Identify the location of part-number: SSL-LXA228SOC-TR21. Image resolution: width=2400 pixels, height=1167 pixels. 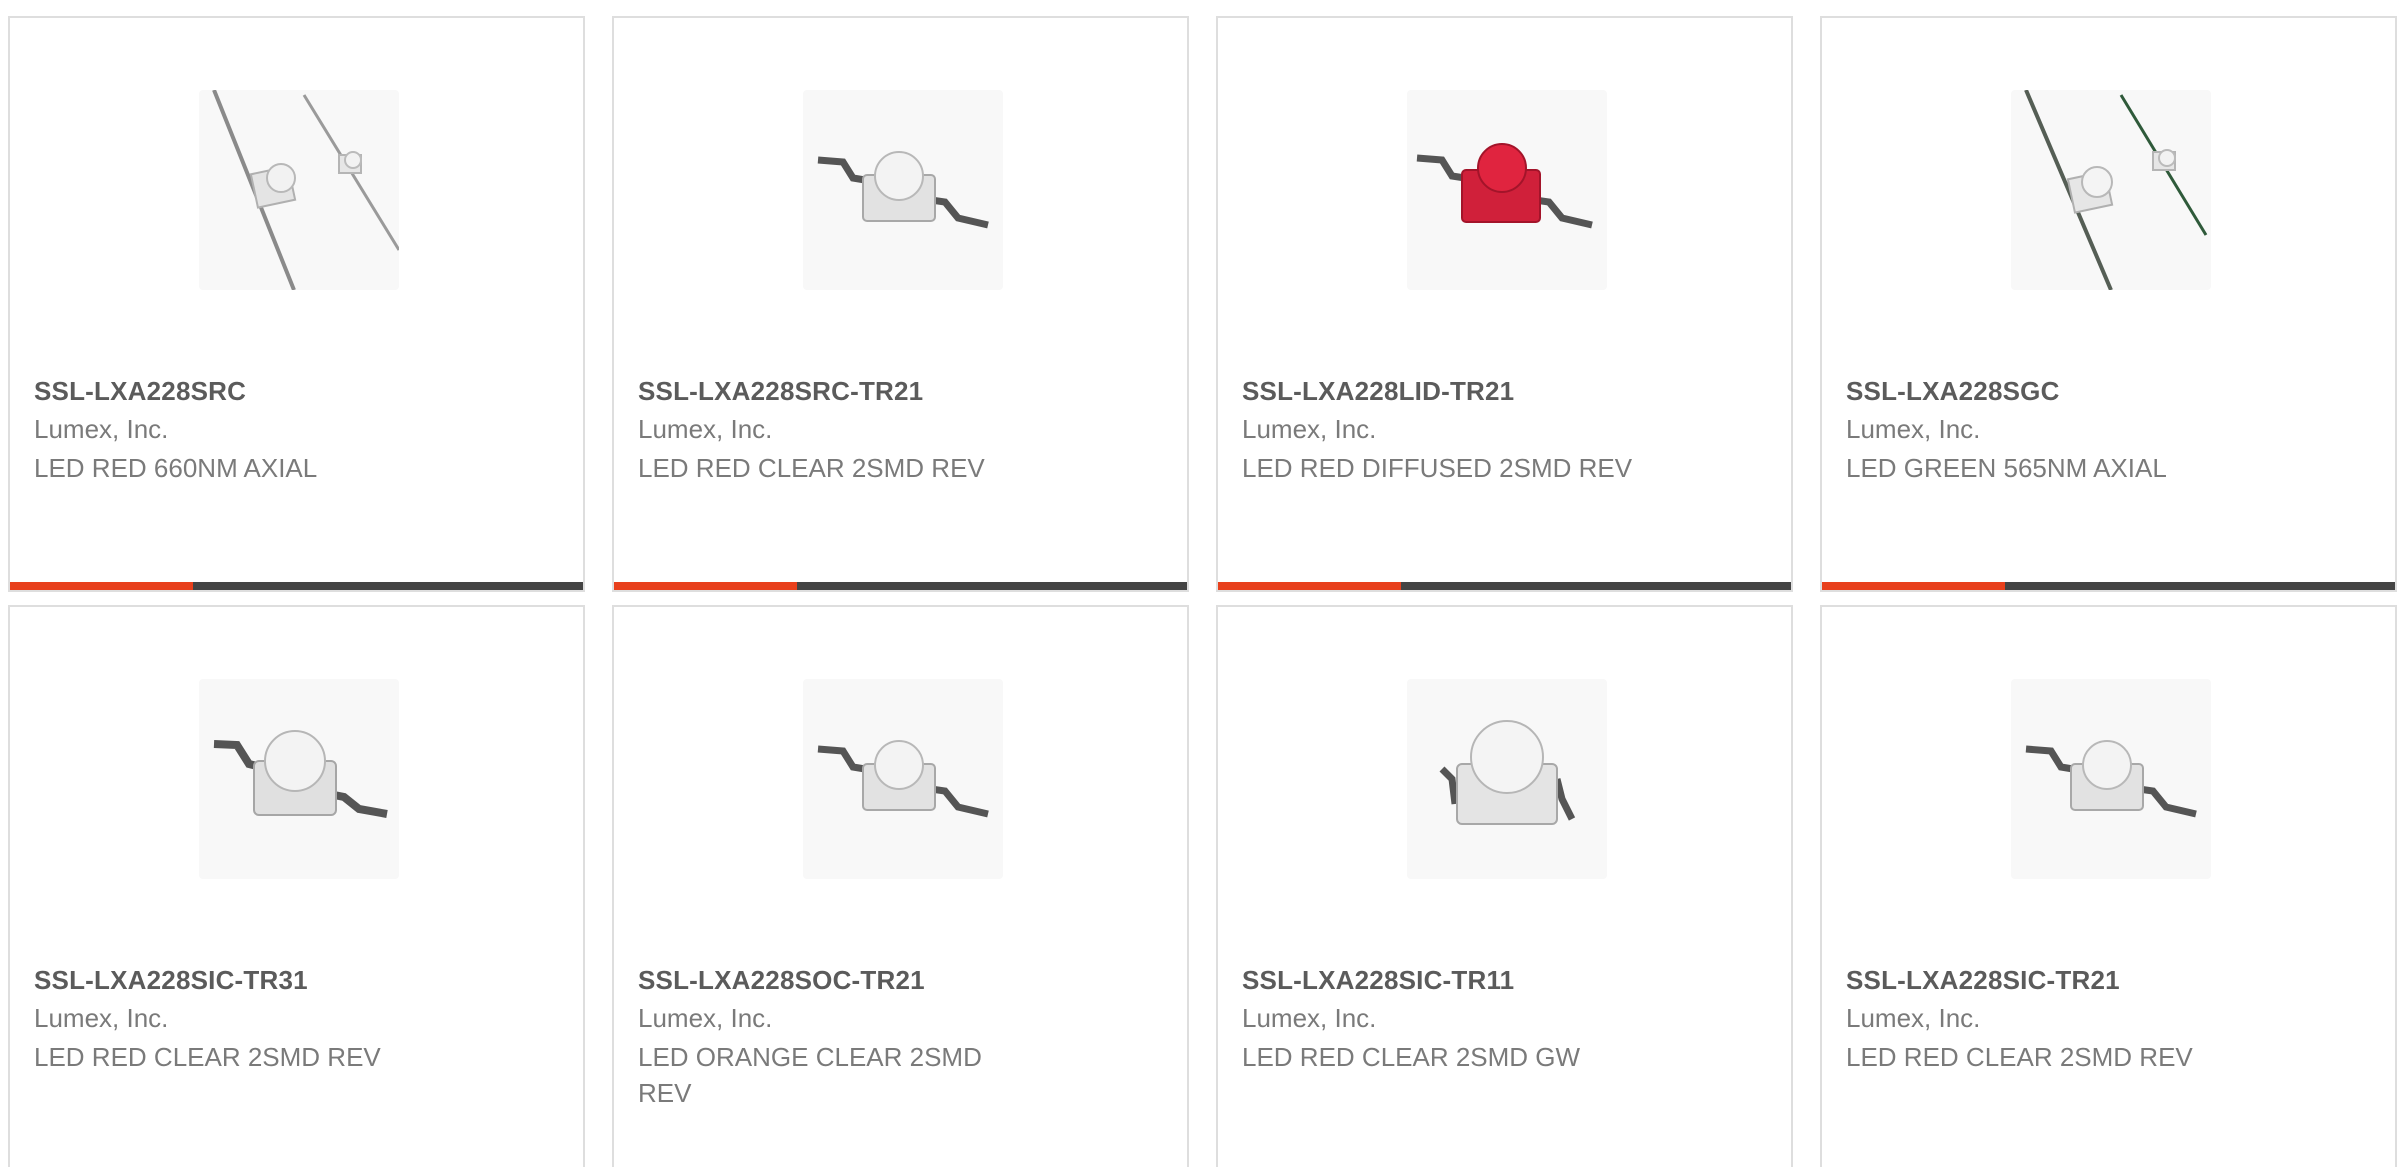
(781, 980).